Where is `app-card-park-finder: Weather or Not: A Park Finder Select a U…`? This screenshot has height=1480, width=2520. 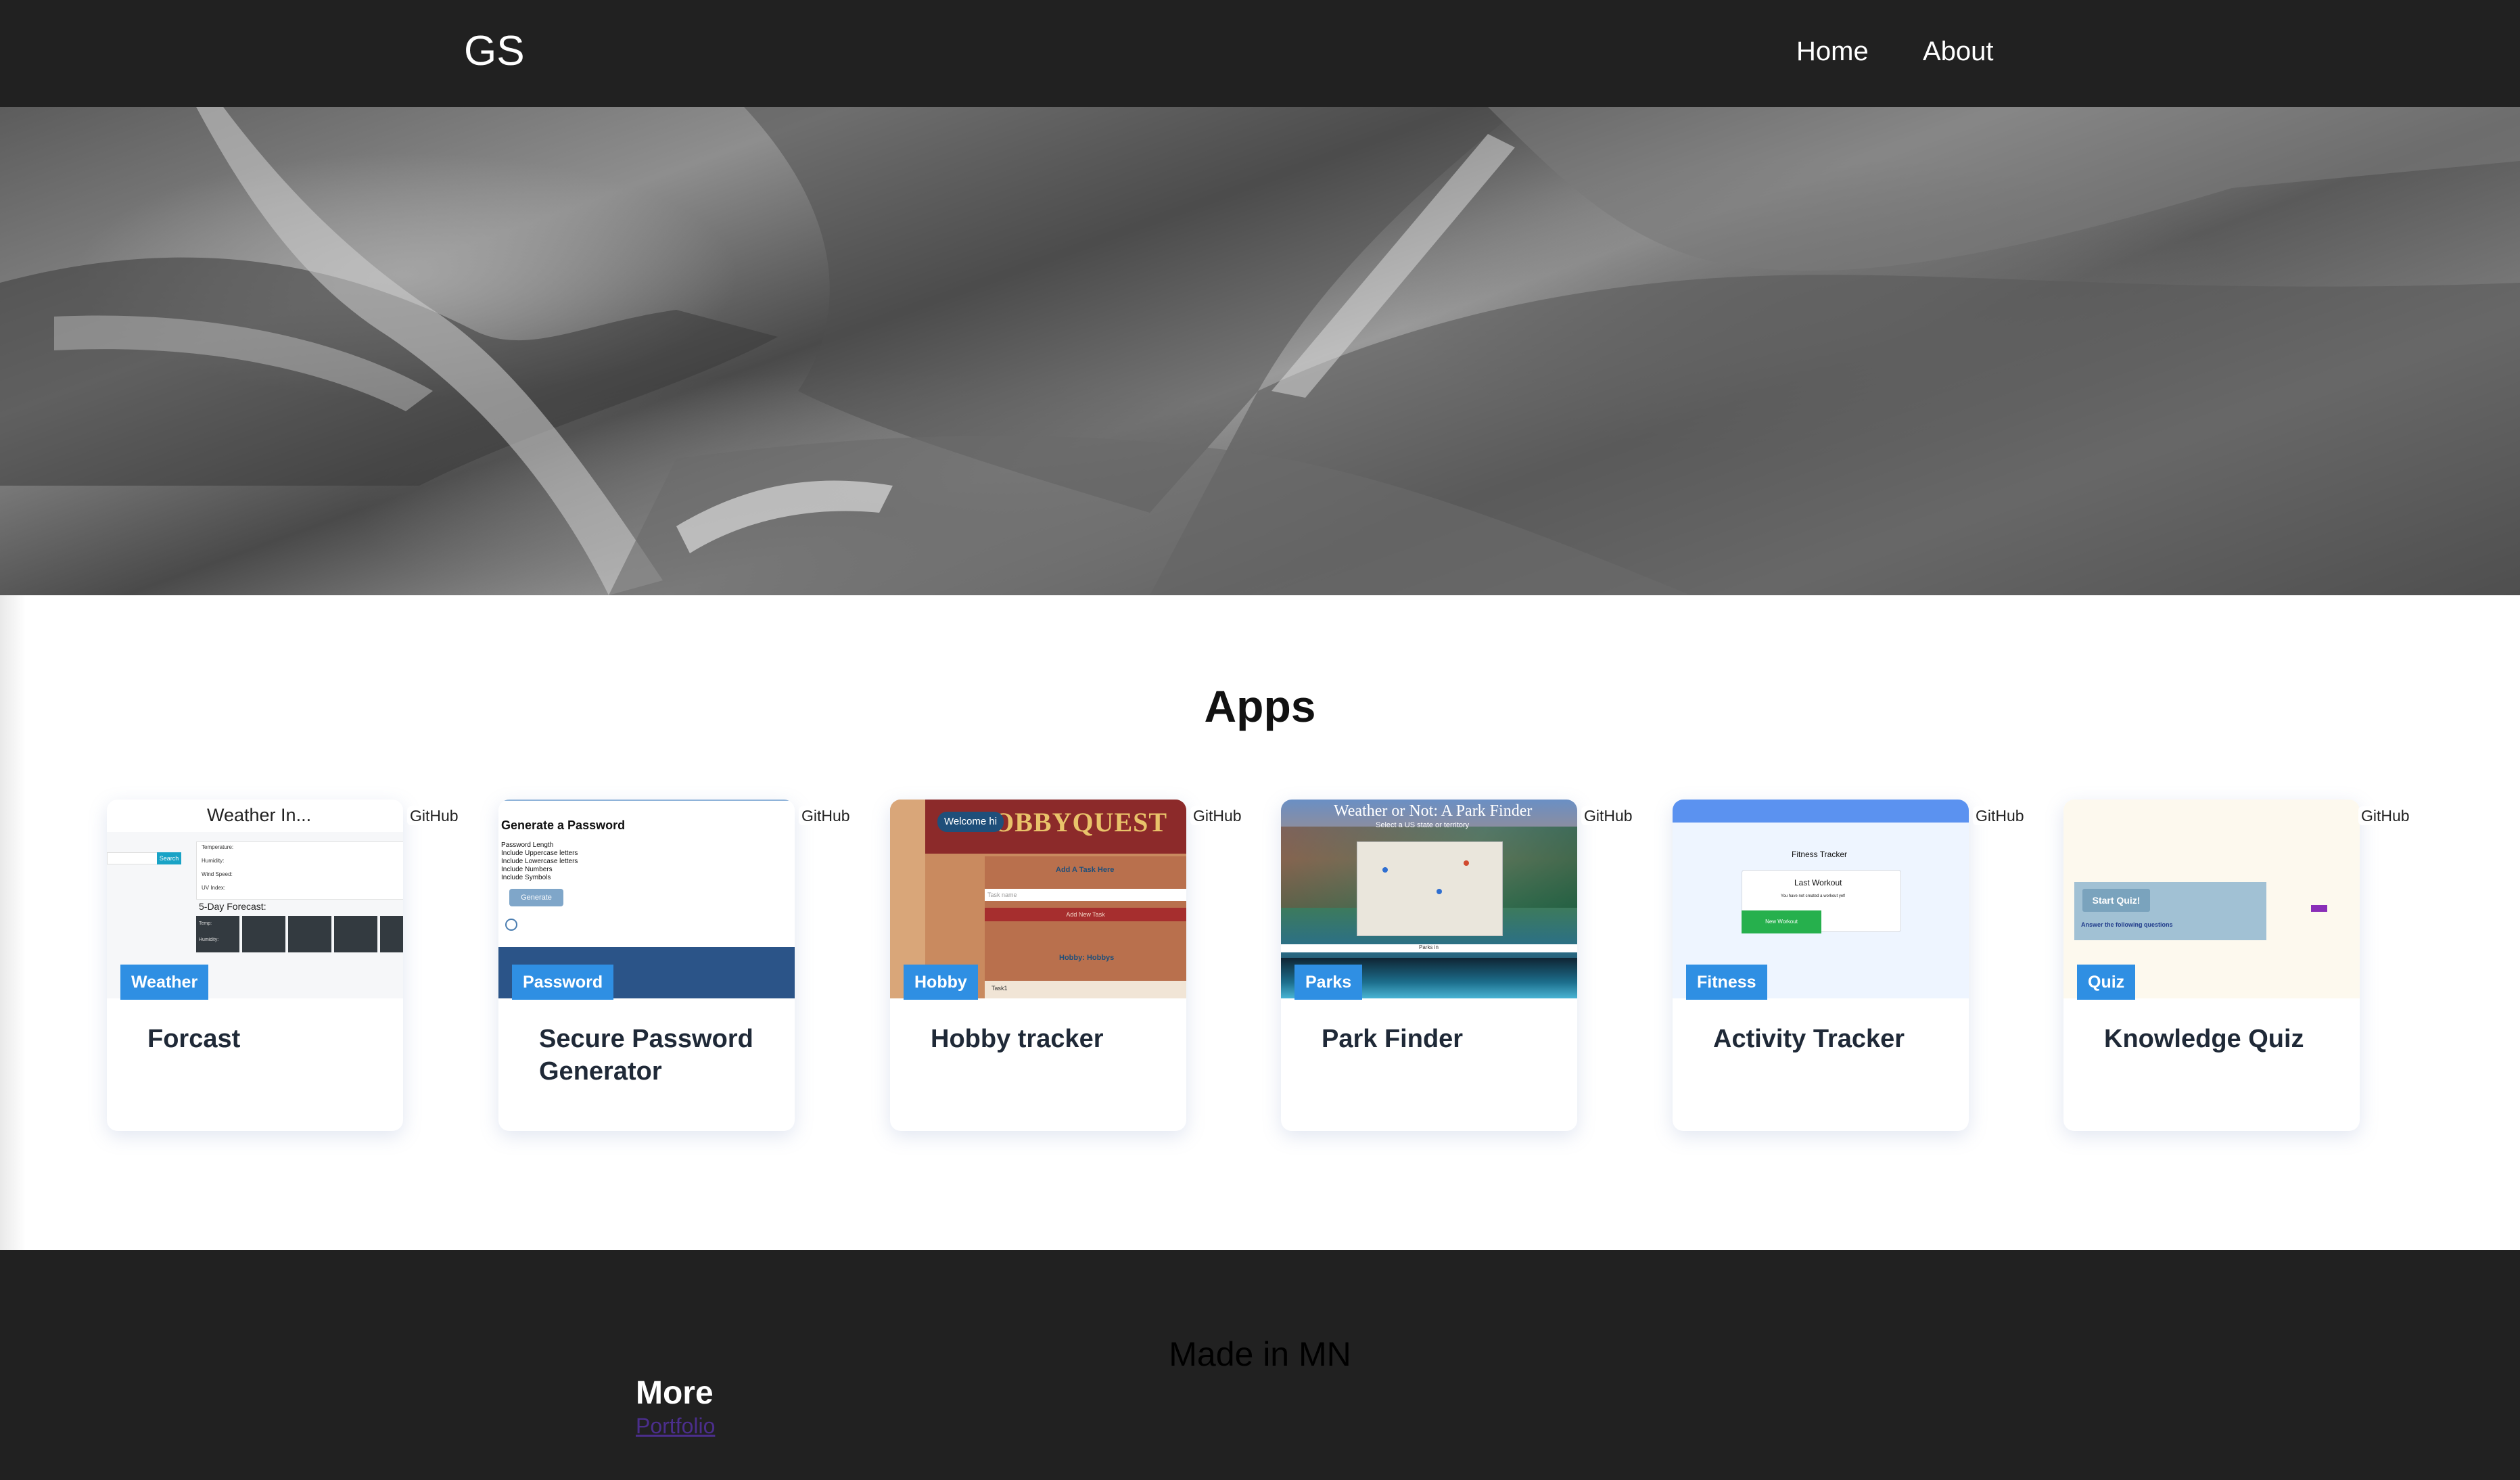
app-card-park-finder: Weather or Not: A Park Finder Select a U… is located at coordinates (1458, 965).